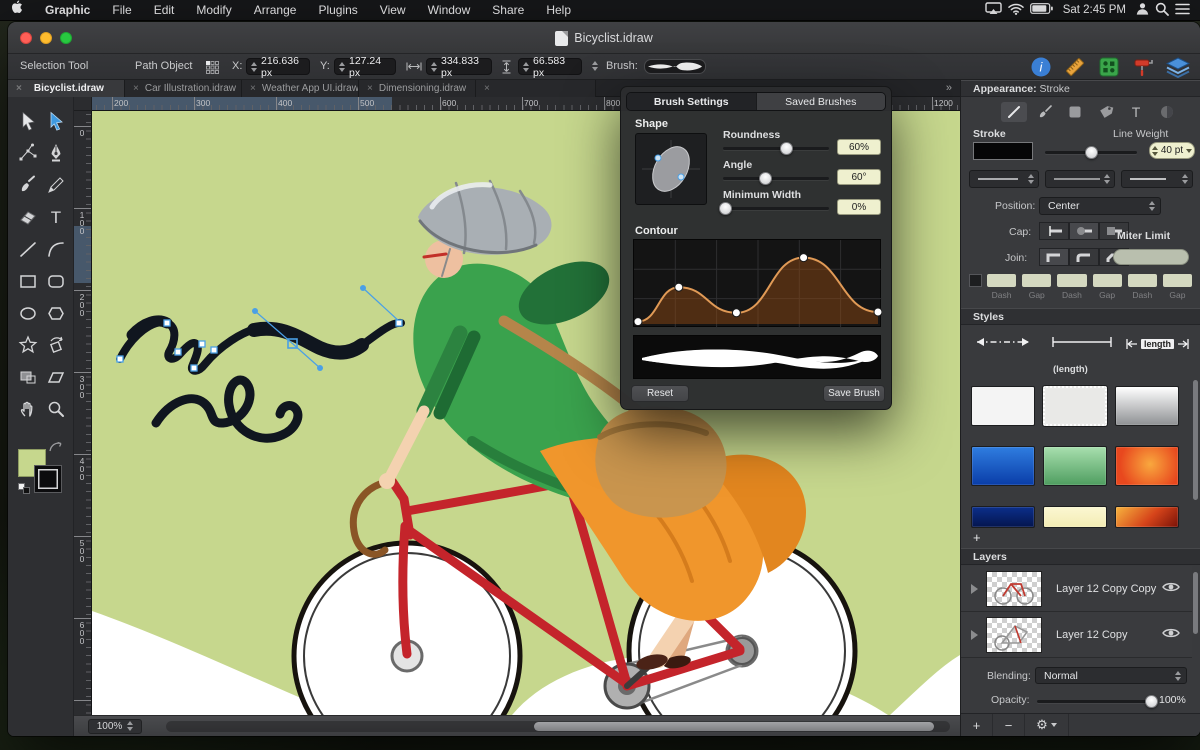 Image resolution: width=1200 pixels, height=750 pixels. I want to click on disclosure-triangle-icon, so click(974, 634).